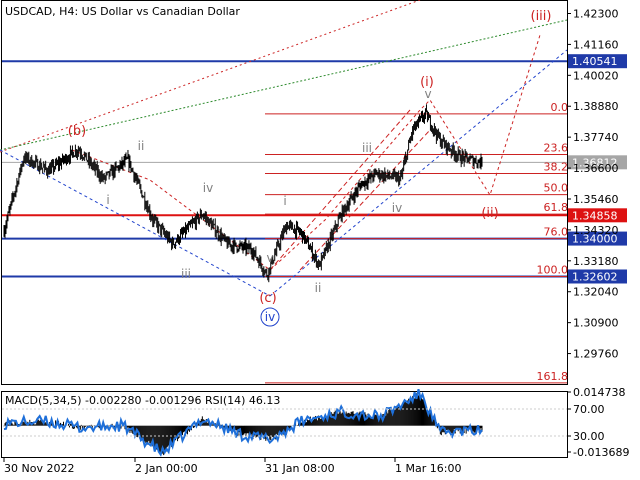 The width and height of the screenshot is (640, 480). I want to click on time-tick-label: 1 Mar 16:00, so click(428, 468).